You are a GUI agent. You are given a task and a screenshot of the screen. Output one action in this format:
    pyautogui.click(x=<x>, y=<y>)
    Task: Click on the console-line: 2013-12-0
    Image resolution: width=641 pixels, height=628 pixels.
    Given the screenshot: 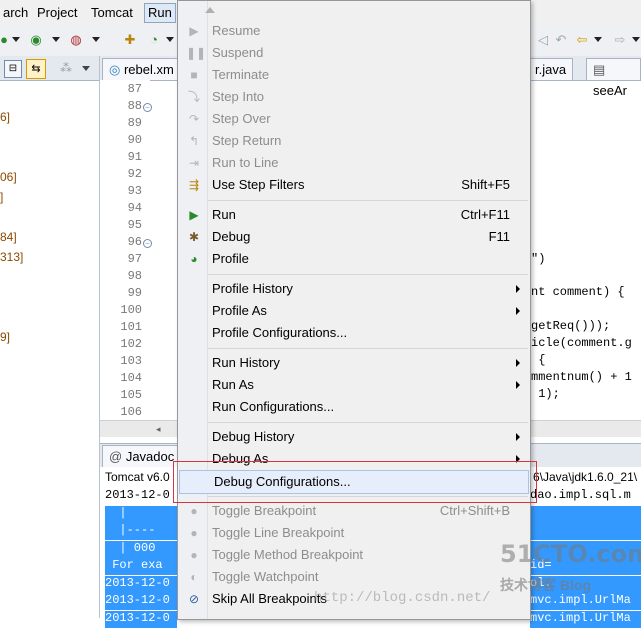 What is the action you would take?
    pyautogui.click(x=141, y=619)
    